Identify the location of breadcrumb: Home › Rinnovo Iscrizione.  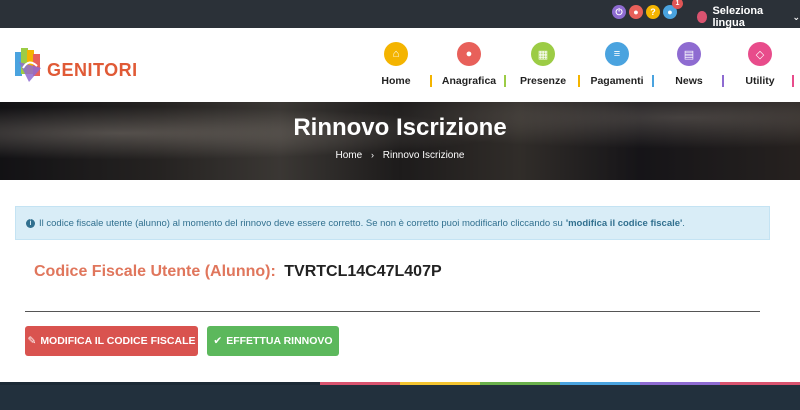
(400, 155).